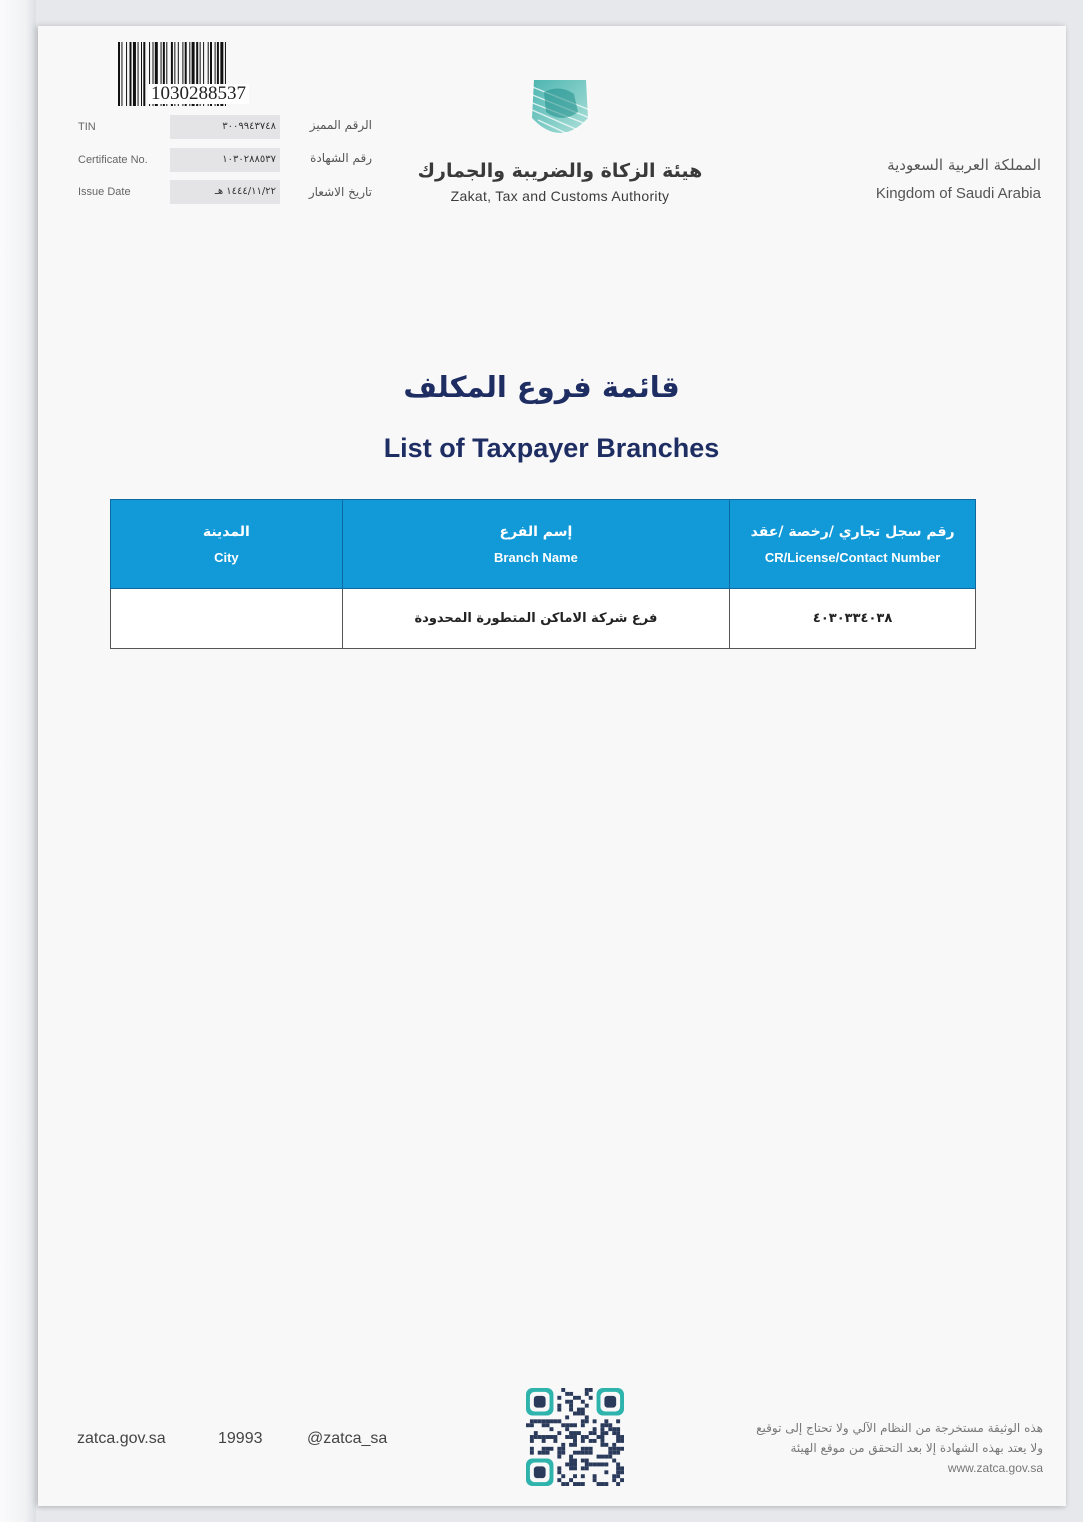 The height and width of the screenshot is (1522, 1083). I want to click on footer-website-link: zatca.gov.sa, so click(121, 1439).